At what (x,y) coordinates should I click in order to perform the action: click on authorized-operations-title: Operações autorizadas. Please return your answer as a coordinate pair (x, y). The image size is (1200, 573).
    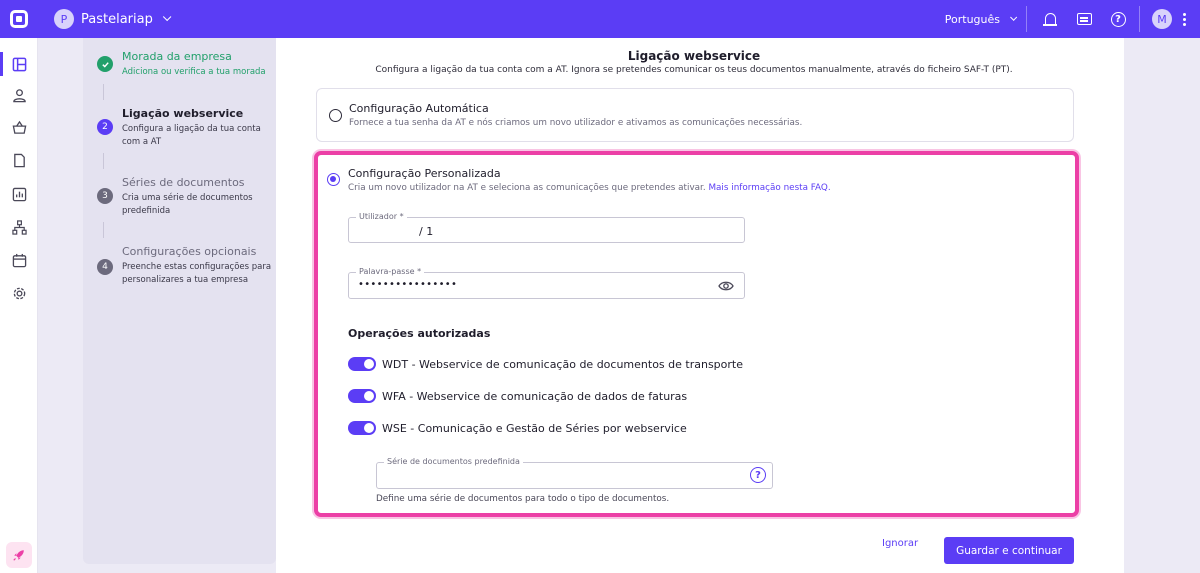
    Looking at the image, I should click on (419, 333).